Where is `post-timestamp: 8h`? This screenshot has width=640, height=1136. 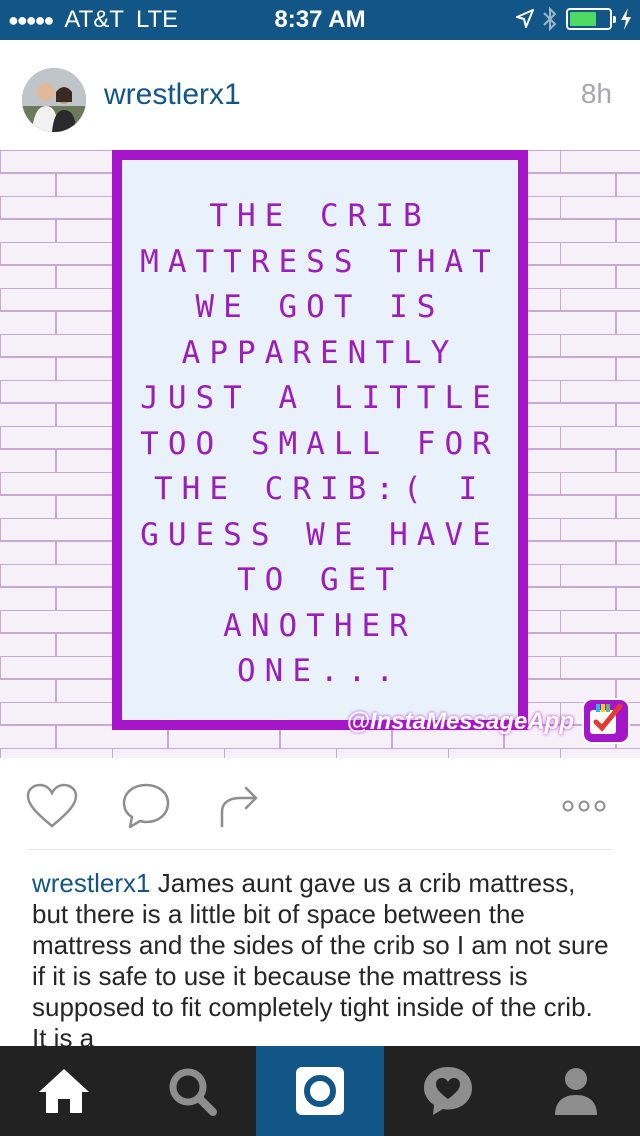 post-timestamp: 8h is located at coordinates (596, 93).